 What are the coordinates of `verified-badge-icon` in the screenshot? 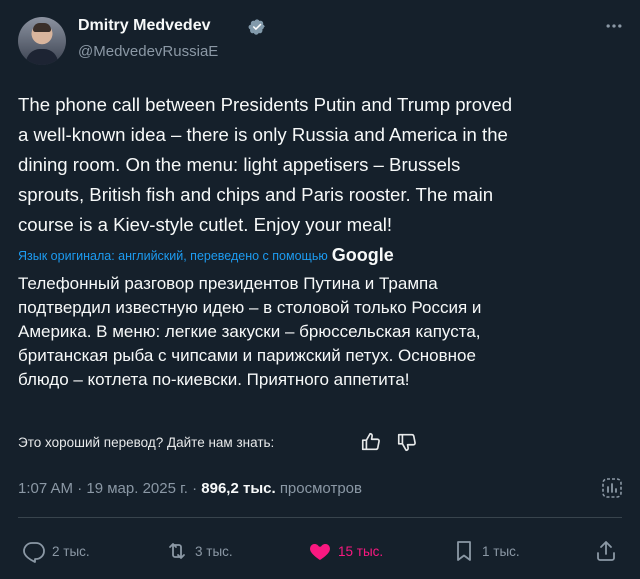 It's located at (256, 27).